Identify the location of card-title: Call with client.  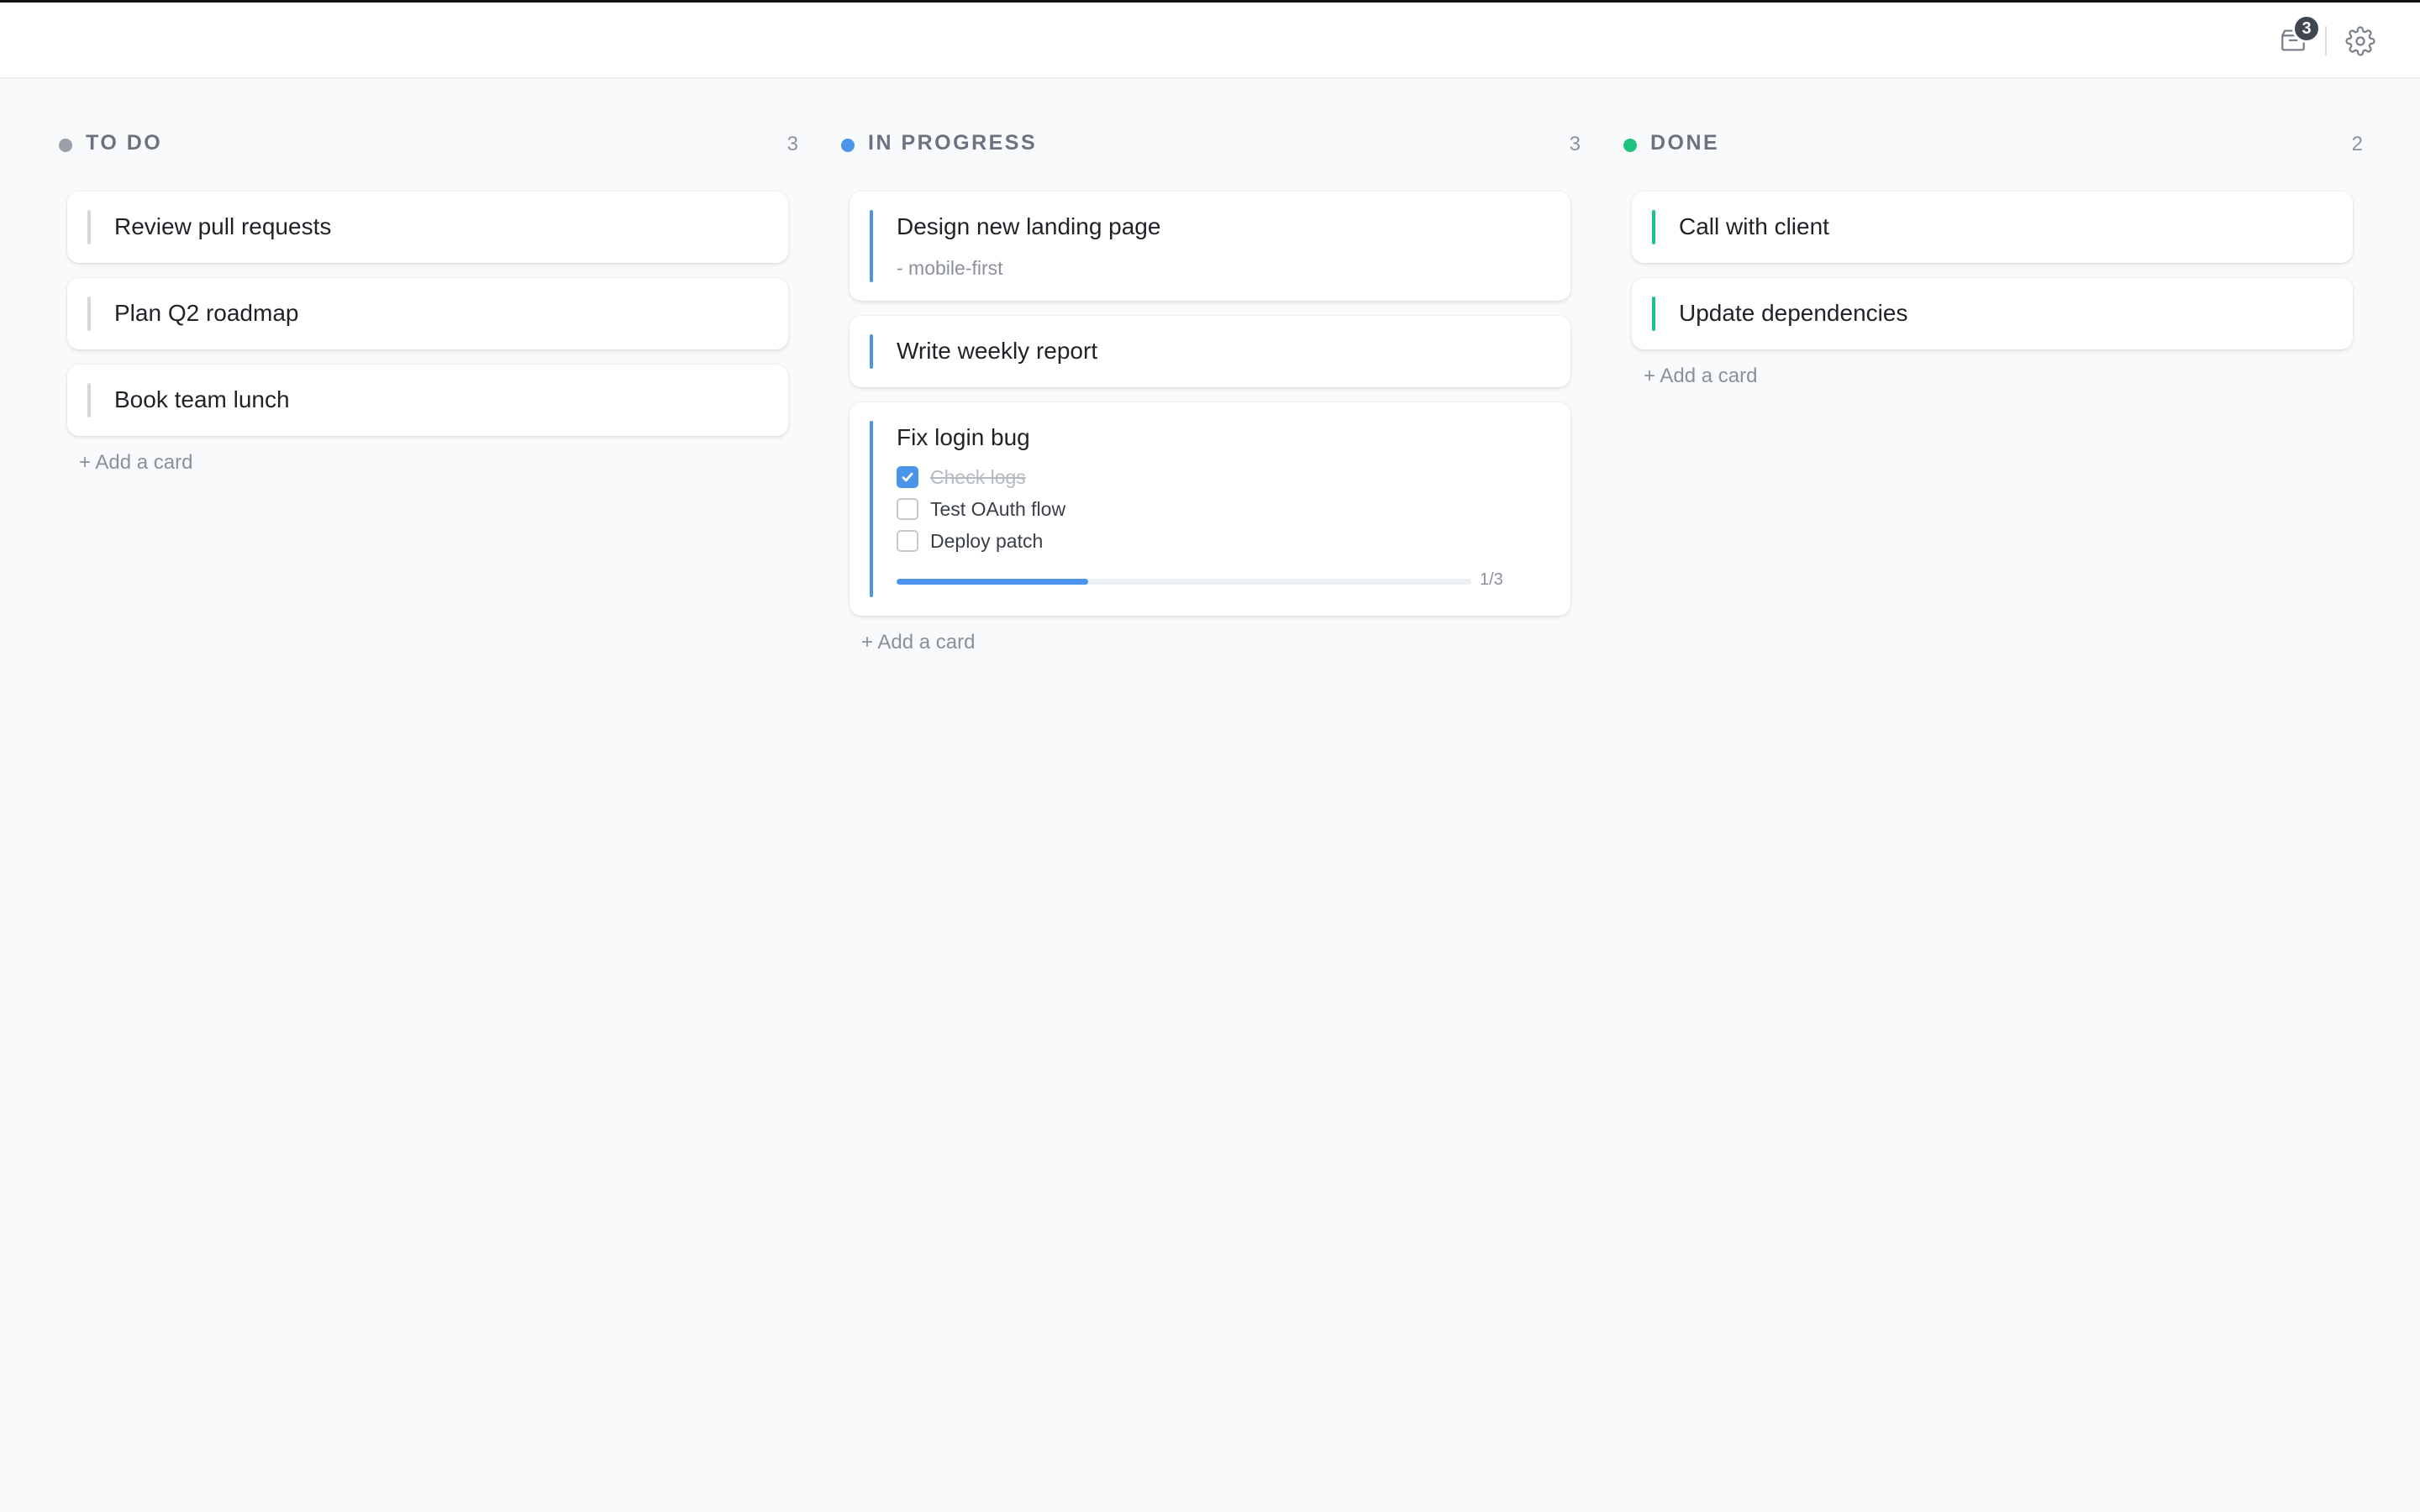
(1754, 226).